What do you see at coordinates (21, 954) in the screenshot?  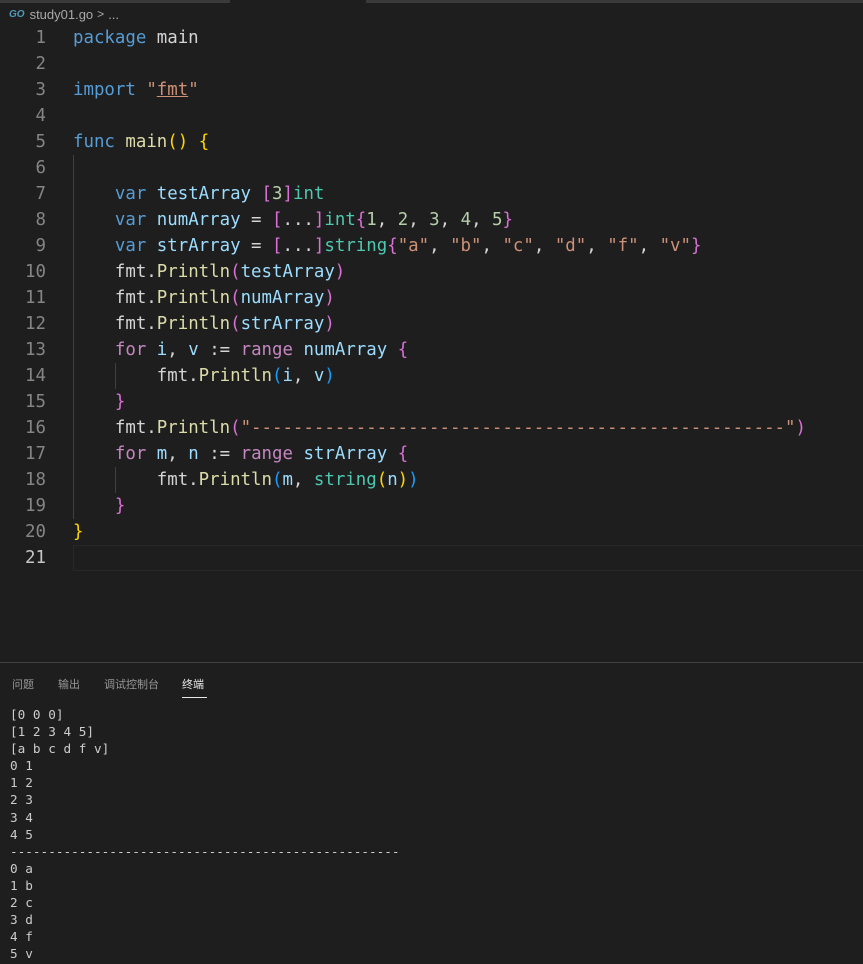 I see `terminal-line: 5 v` at bounding box center [21, 954].